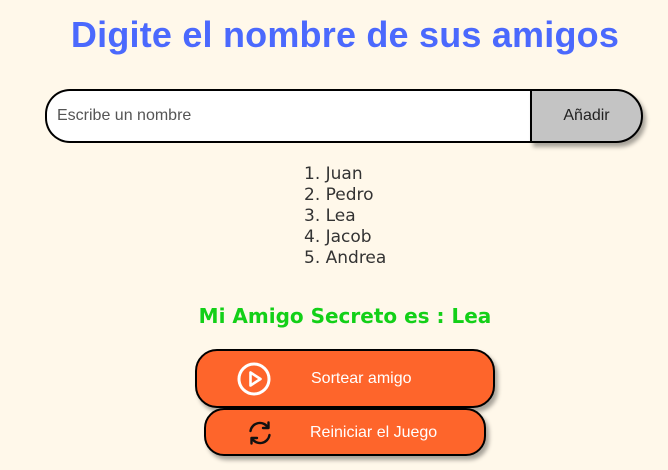 Image resolution: width=668 pixels, height=470 pixels. I want to click on play-circle-icon, so click(254, 379).